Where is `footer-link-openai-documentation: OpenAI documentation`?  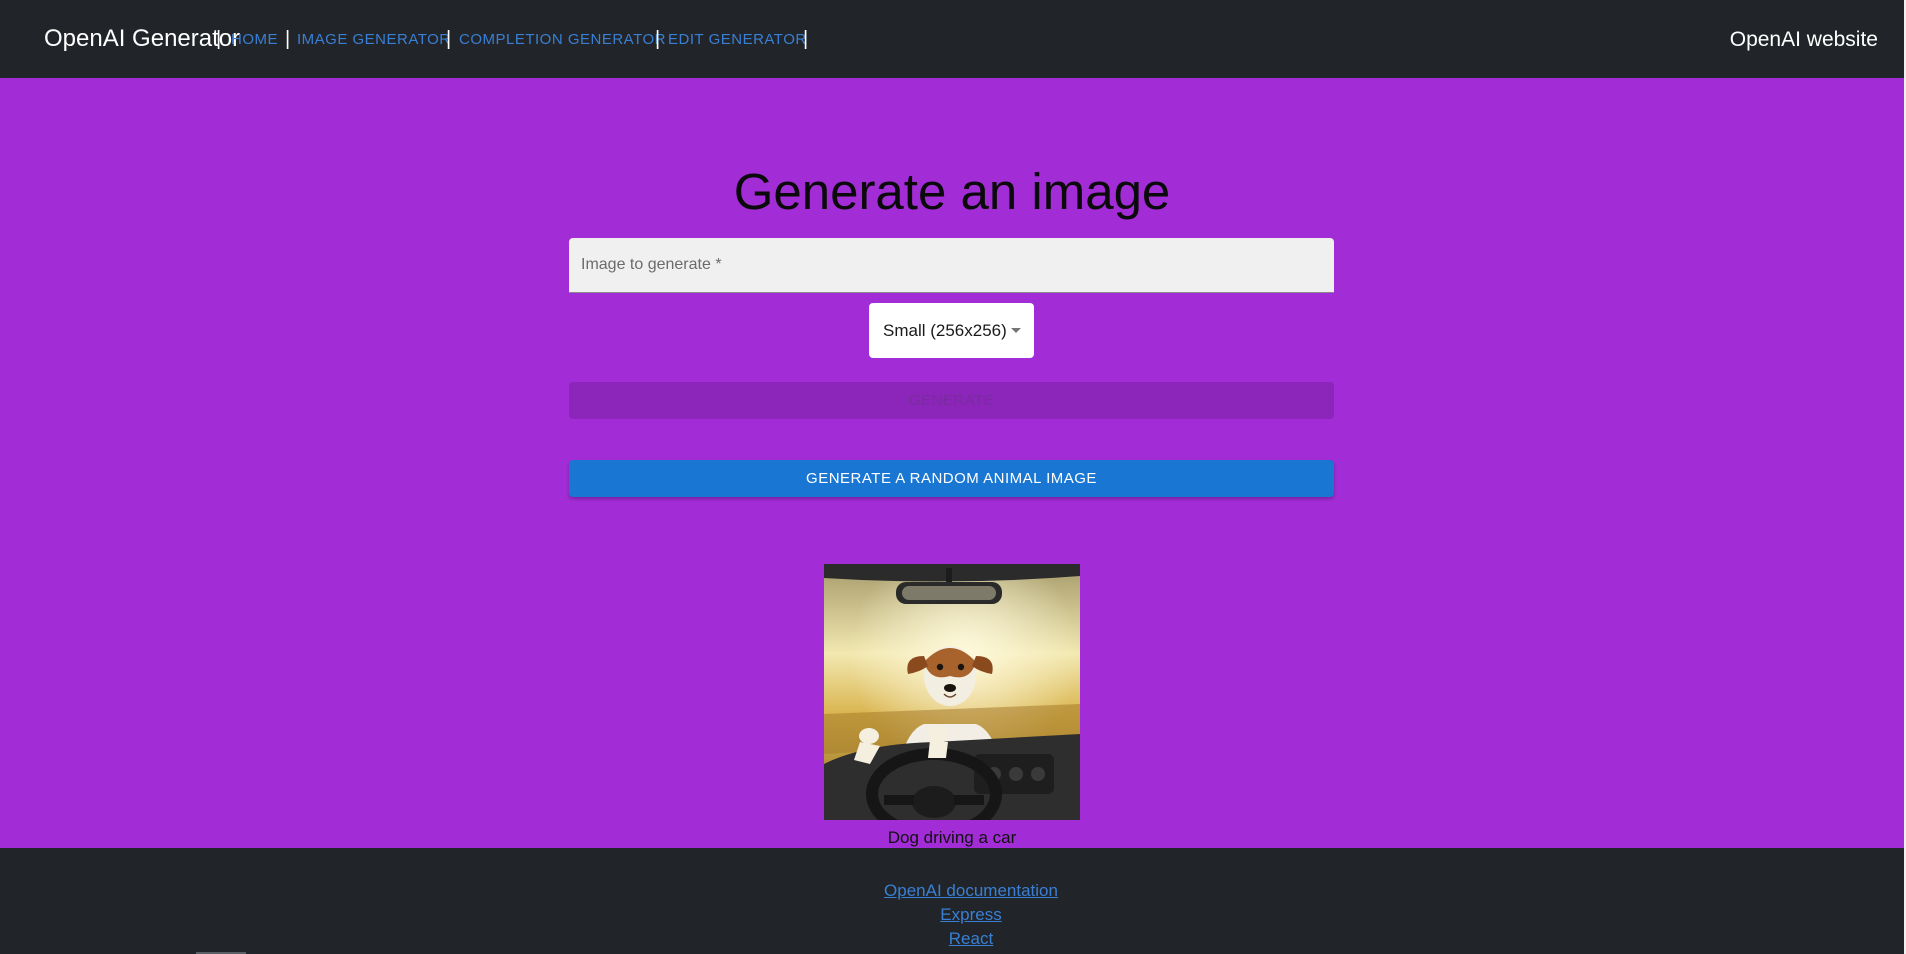
footer-link-openai-documentation: OpenAI documentation is located at coordinates (953, 891).